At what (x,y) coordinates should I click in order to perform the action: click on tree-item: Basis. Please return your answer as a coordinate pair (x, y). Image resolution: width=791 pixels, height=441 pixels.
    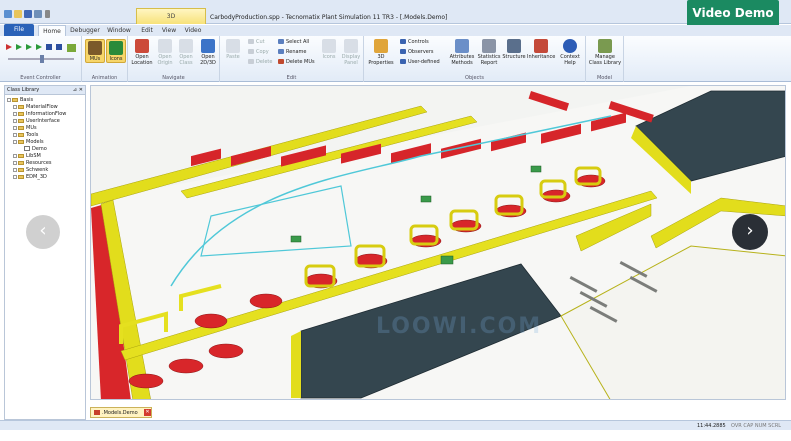
    Looking at the image, I should click on (45, 100).